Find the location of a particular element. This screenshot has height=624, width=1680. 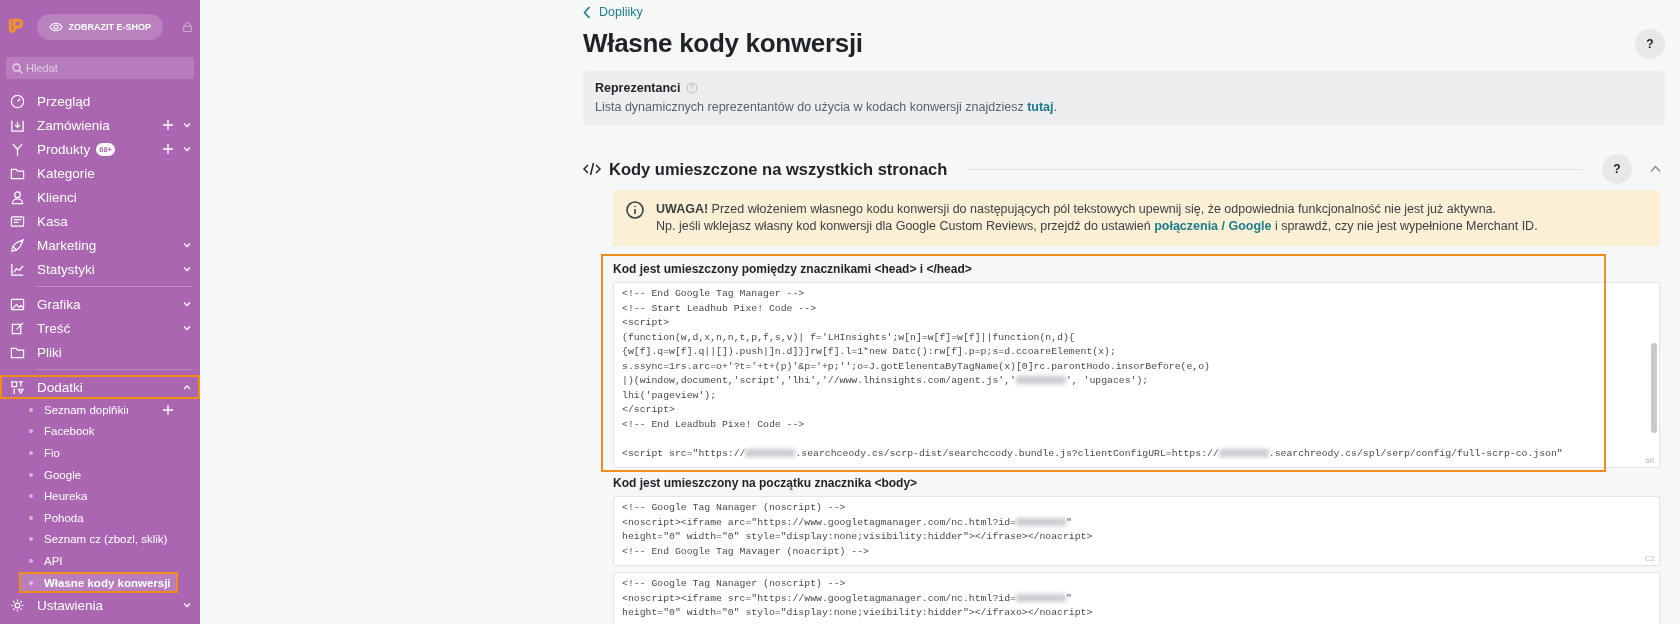

submenu-item: Seznam doplňkiı is located at coordinates (100, 410).